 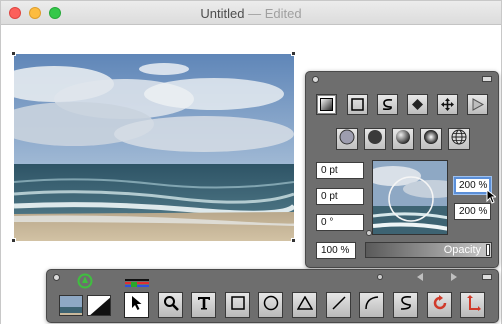 I want to click on text-tool, so click(x=203, y=305).